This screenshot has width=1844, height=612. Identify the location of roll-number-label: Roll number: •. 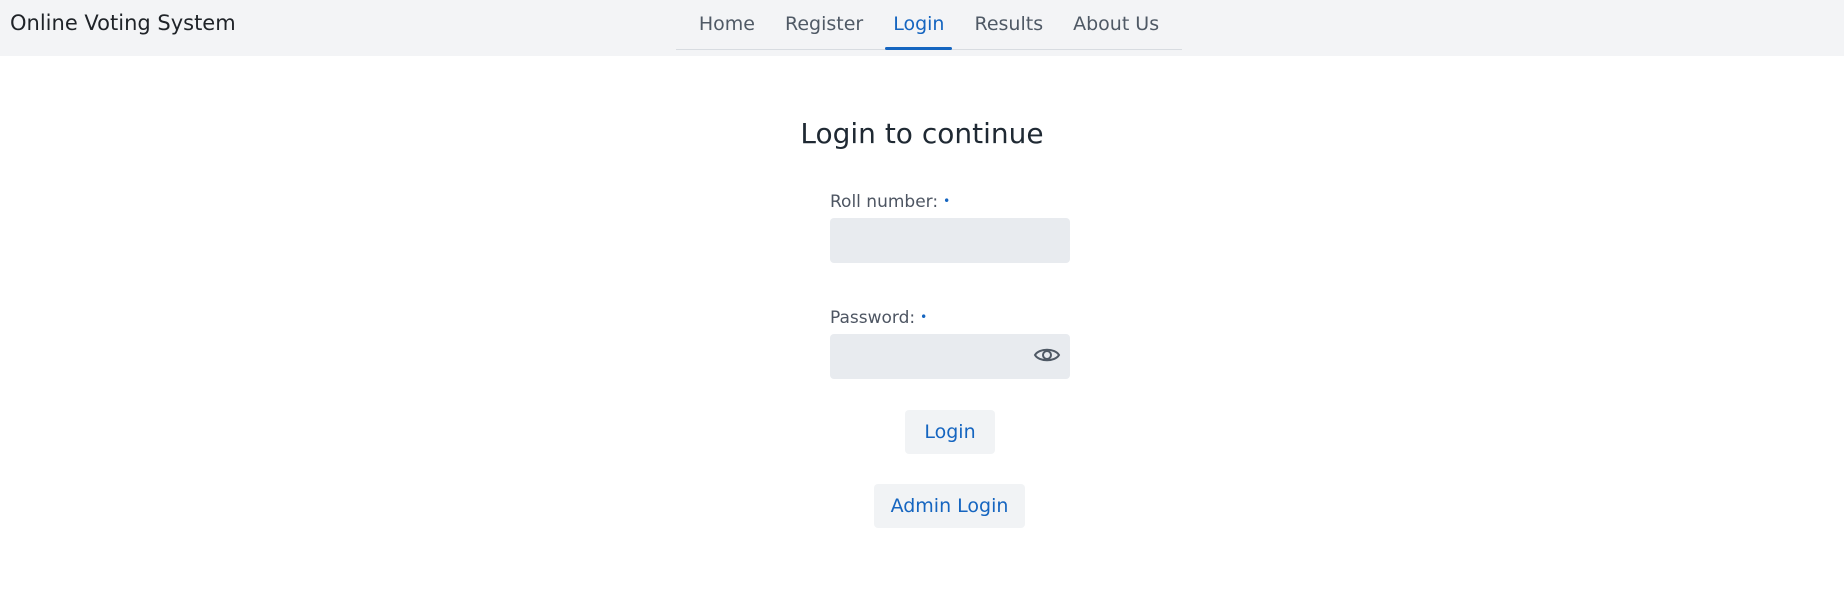
(890, 201).